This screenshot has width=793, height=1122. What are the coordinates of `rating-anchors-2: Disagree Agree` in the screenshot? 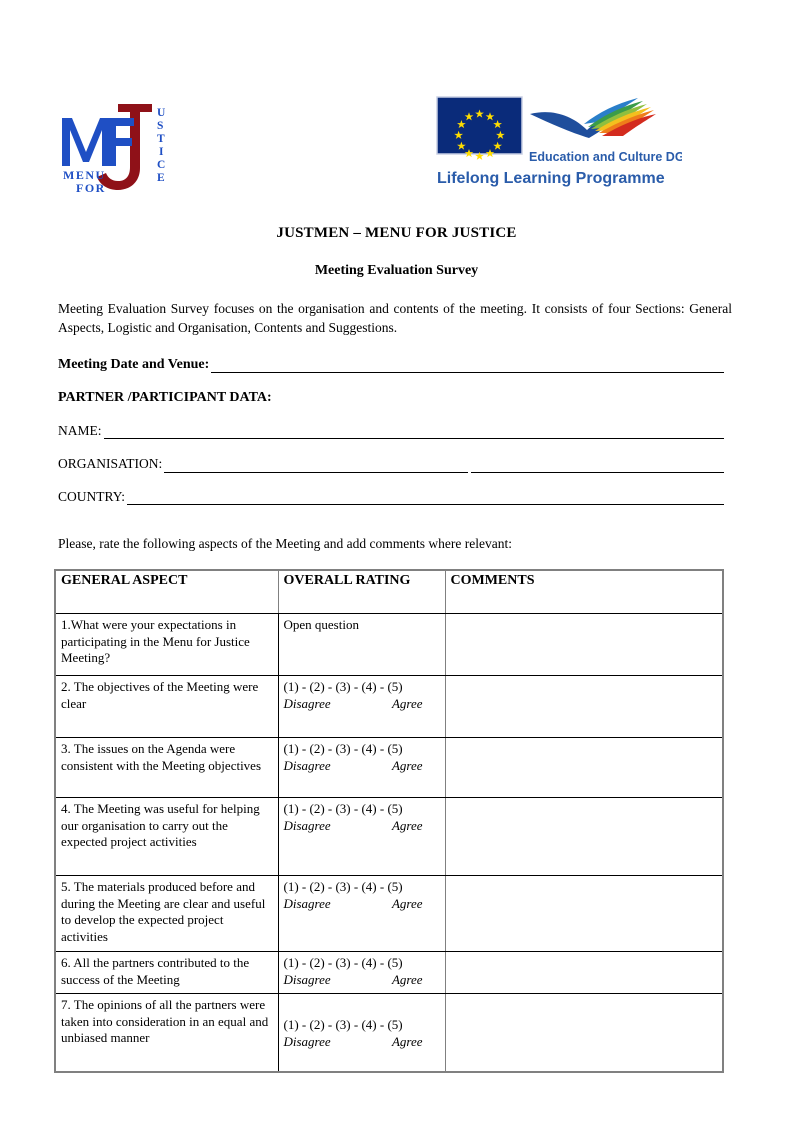 It's located at (353, 704).